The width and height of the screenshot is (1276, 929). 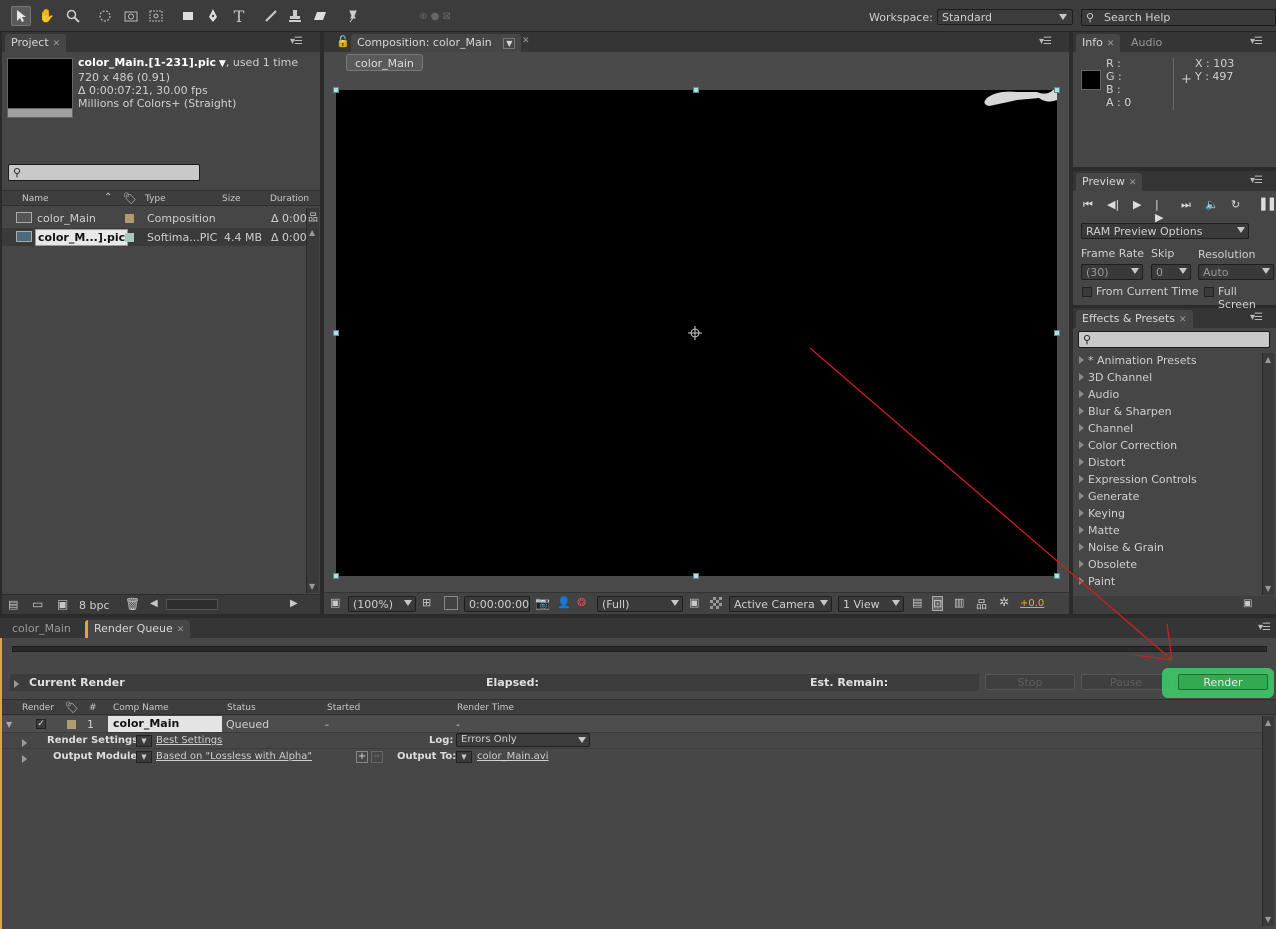 What do you see at coordinates (343, 41) in the screenshot?
I see `lock-icon: 🔓` at bounding box center [343, 41].